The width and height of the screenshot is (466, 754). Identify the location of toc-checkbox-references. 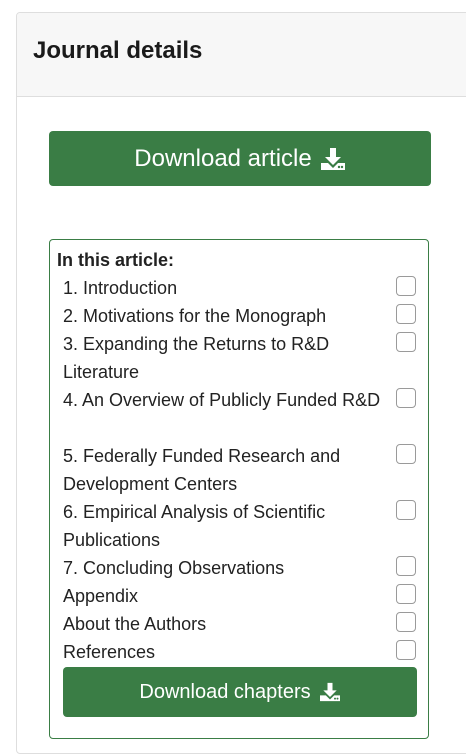
(406, 650).